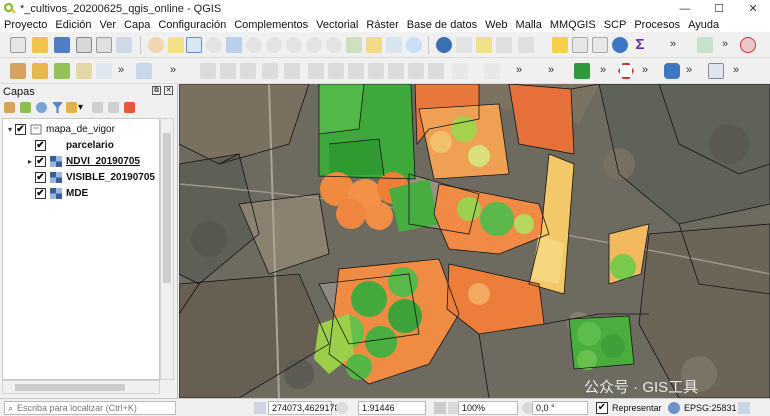  I want to click on pin-labels-icon, so click(492, 71).